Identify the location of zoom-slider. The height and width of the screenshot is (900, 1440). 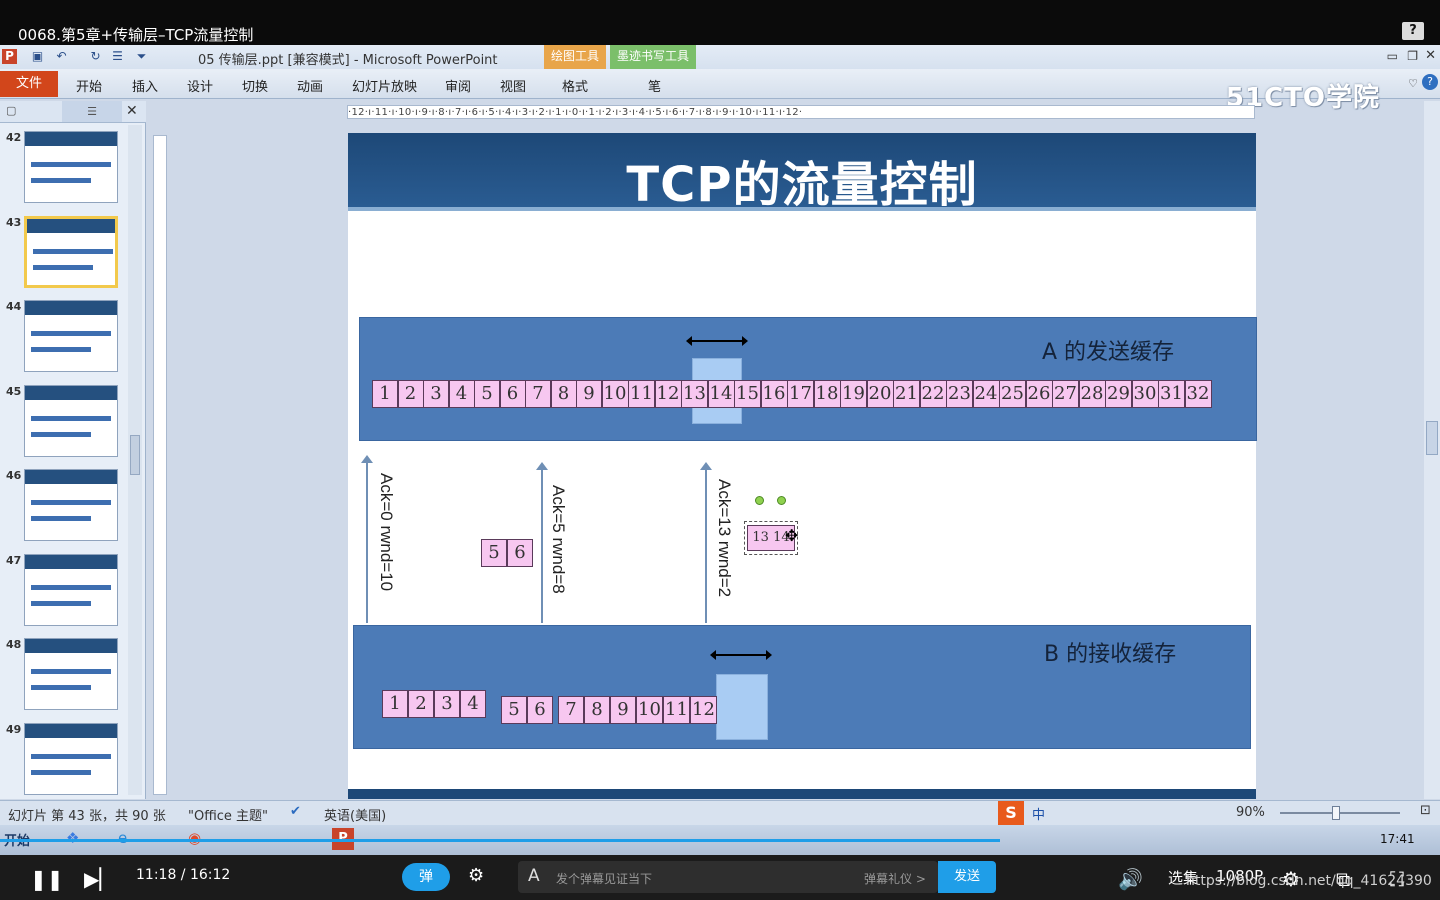
(1340, 813).